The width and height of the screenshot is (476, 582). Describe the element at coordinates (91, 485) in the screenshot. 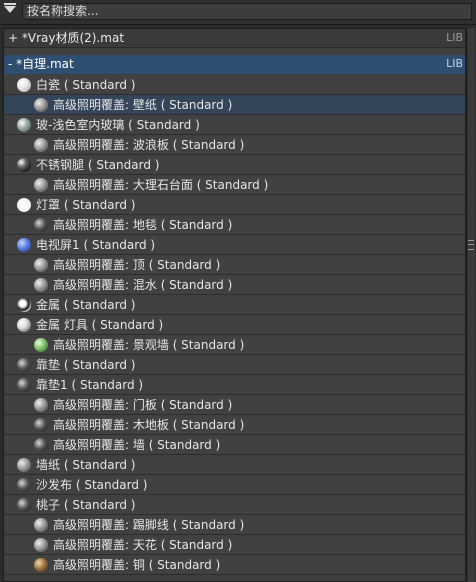

I see `material-label: 沙发布 ( Standard )` at that location.